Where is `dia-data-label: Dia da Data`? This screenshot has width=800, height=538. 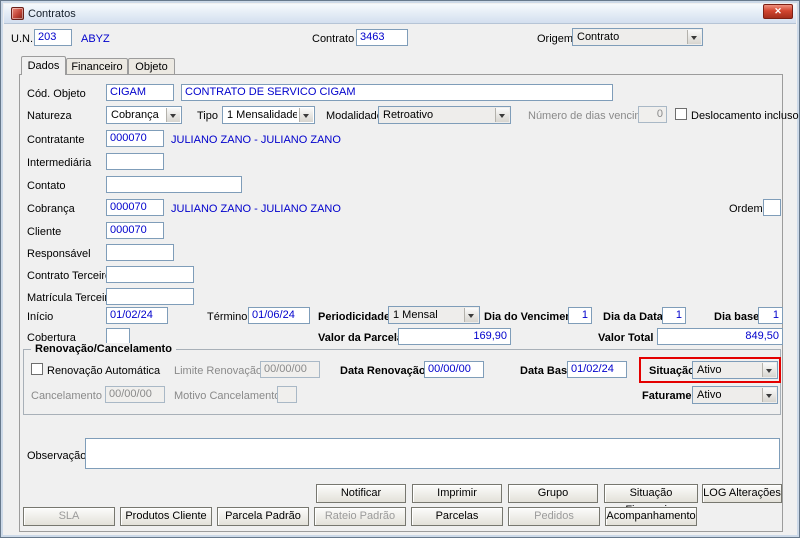
dia-data-label: Dia da Data is located at coordinates (633, 317).